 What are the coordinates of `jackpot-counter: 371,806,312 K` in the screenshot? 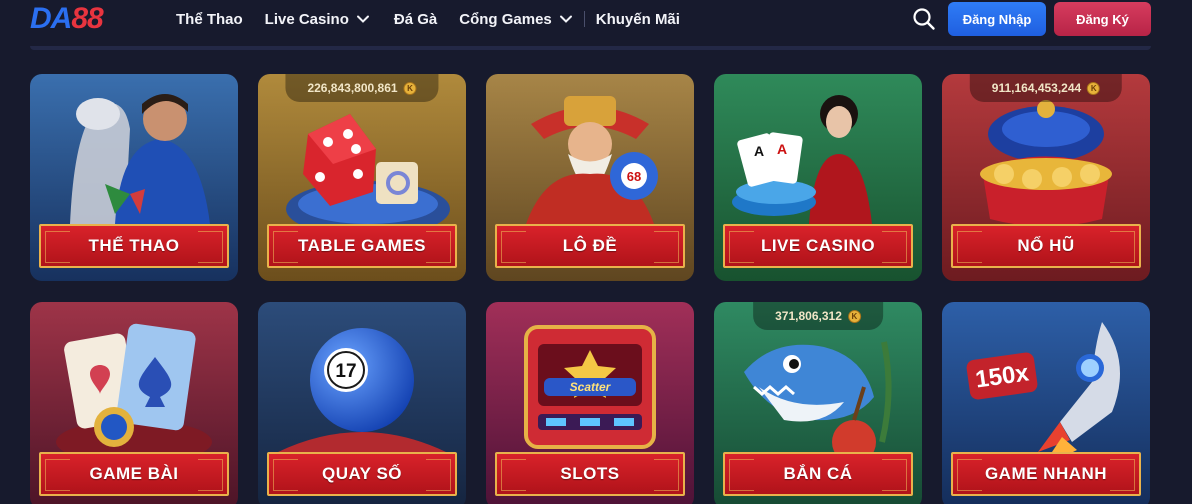 It's located at (818, 316).